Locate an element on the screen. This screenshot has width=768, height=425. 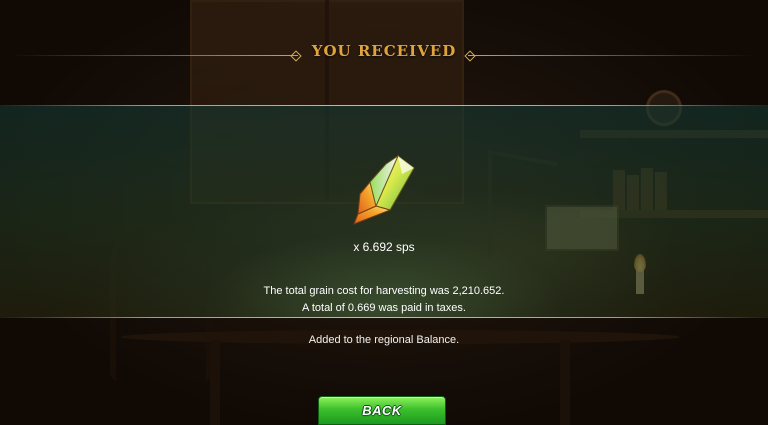
modal-title: YOU RECEIVED is located at coordinates (384, 51).